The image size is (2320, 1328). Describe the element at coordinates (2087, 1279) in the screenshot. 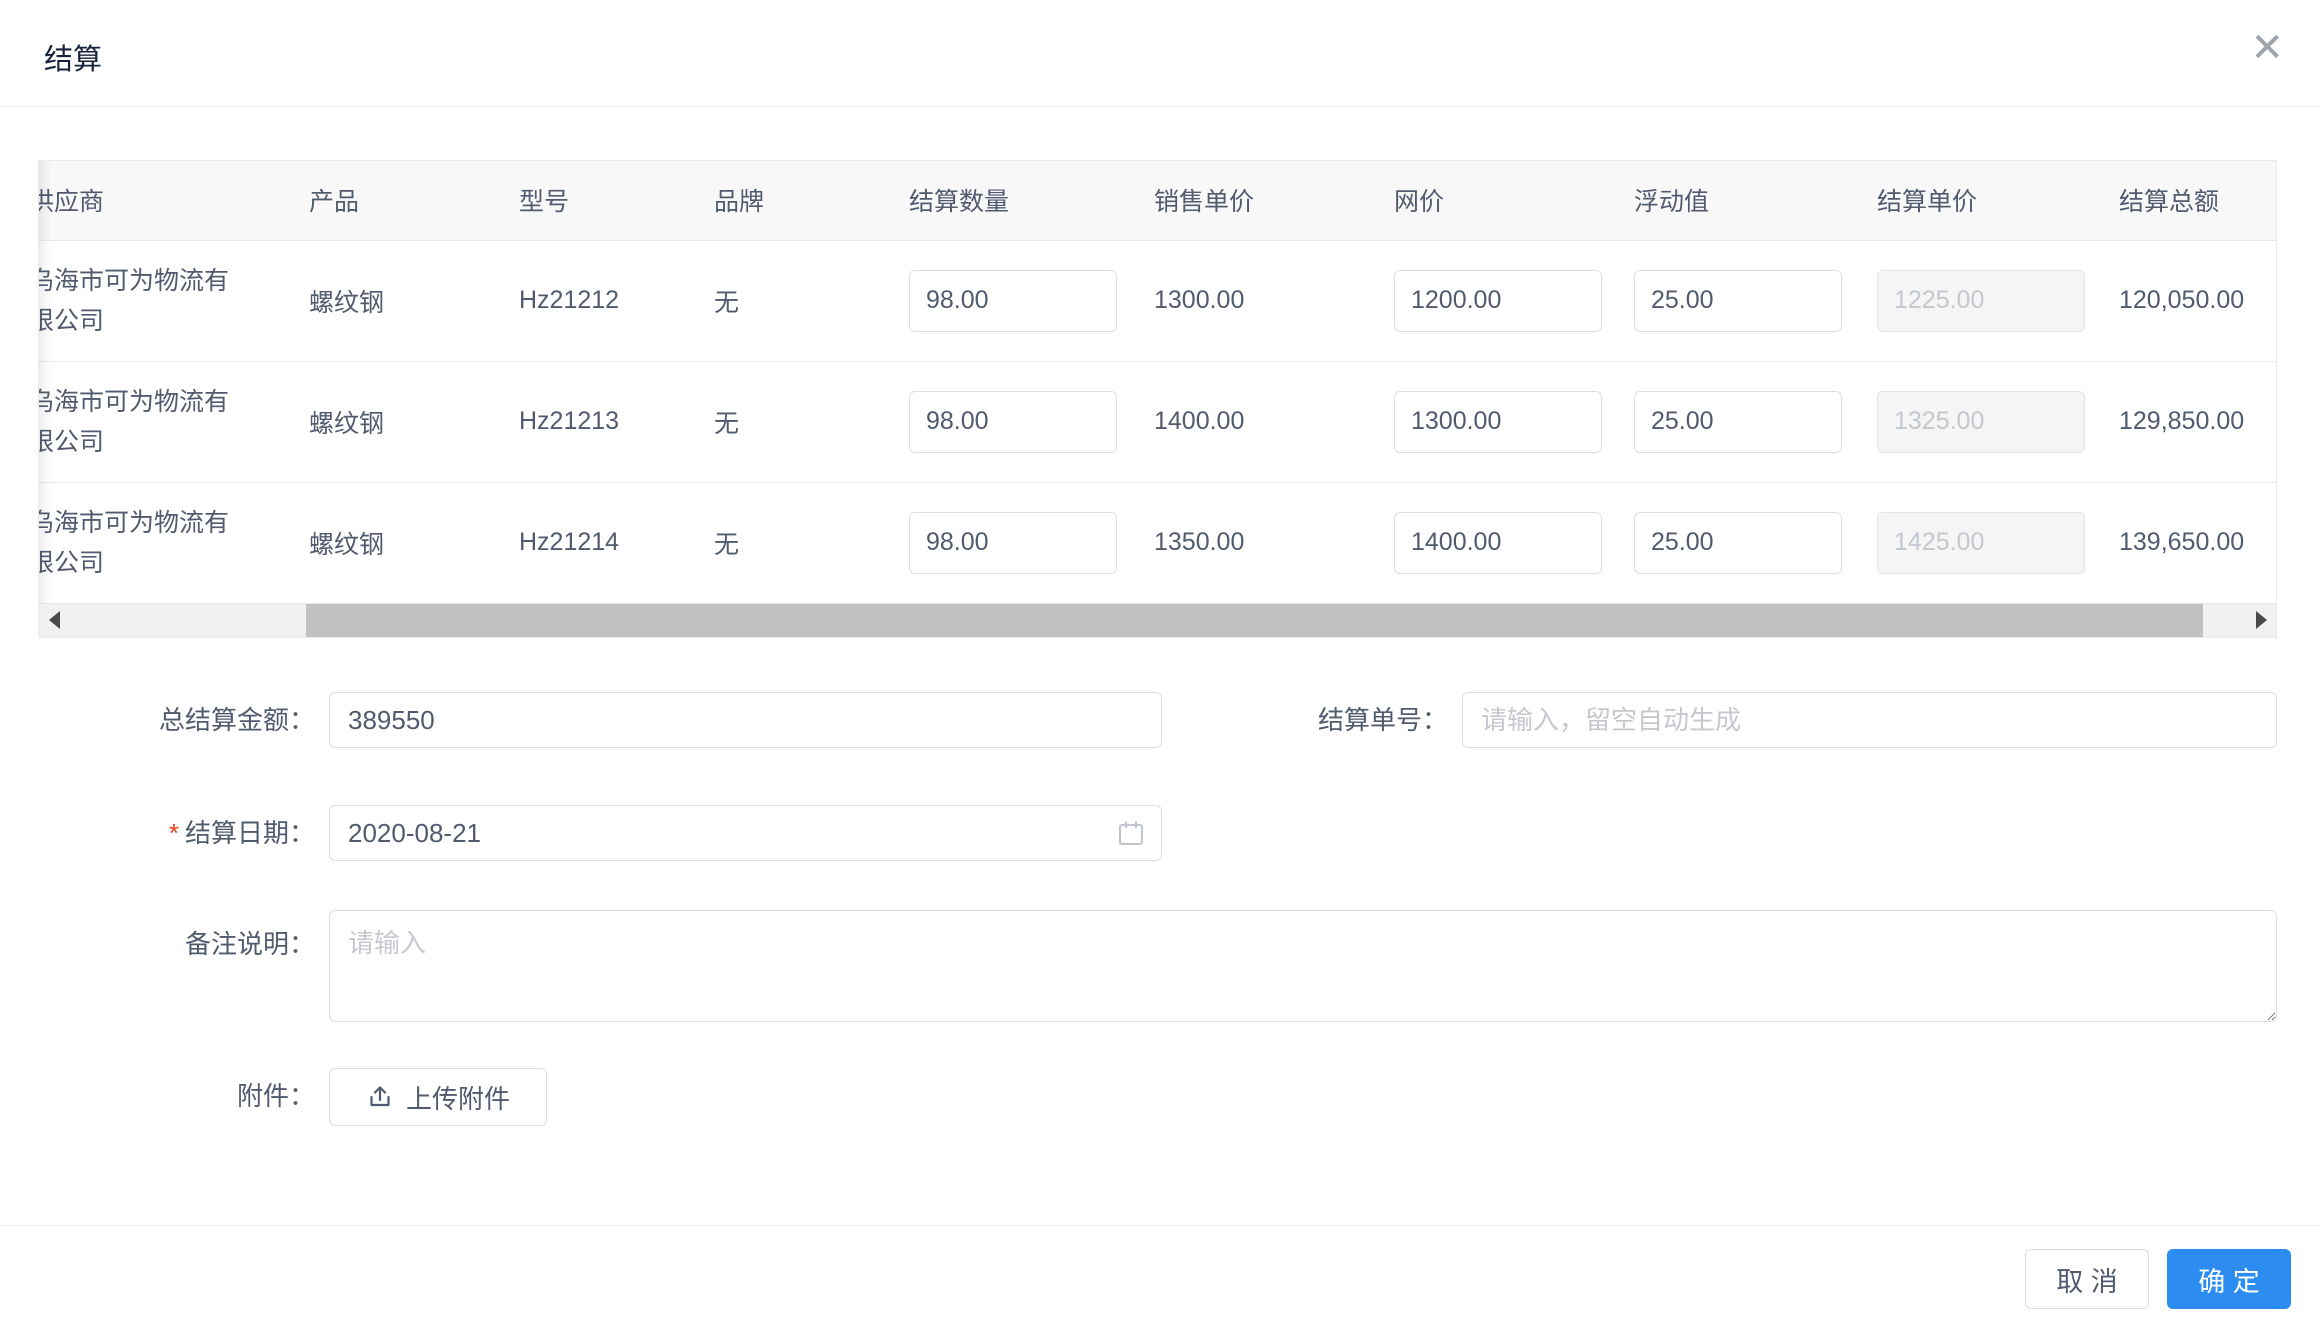

I see `cancel-button: 取 消` at that location.